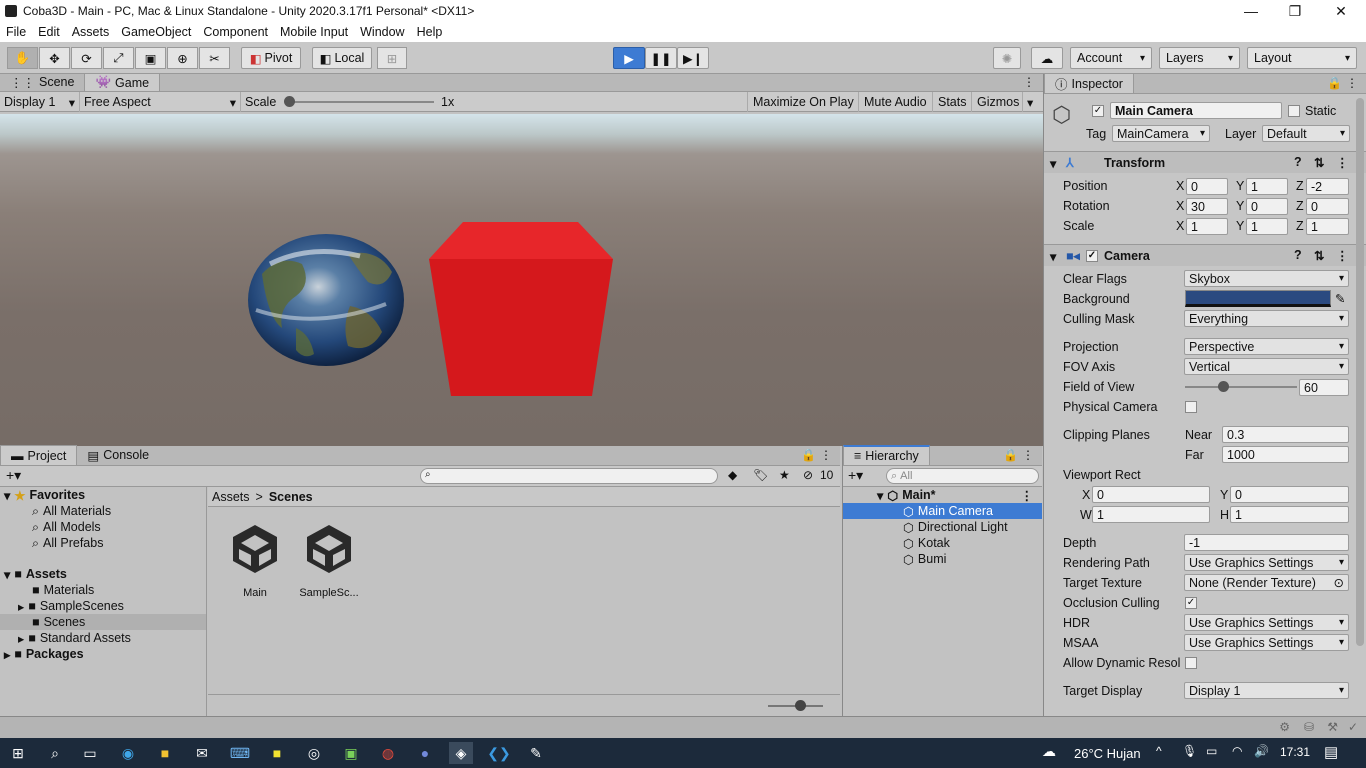  What do you see at coordinates (536, 753) in the screenshot?
I see `paint-icon: ✎` at bounding box center [536, 753].